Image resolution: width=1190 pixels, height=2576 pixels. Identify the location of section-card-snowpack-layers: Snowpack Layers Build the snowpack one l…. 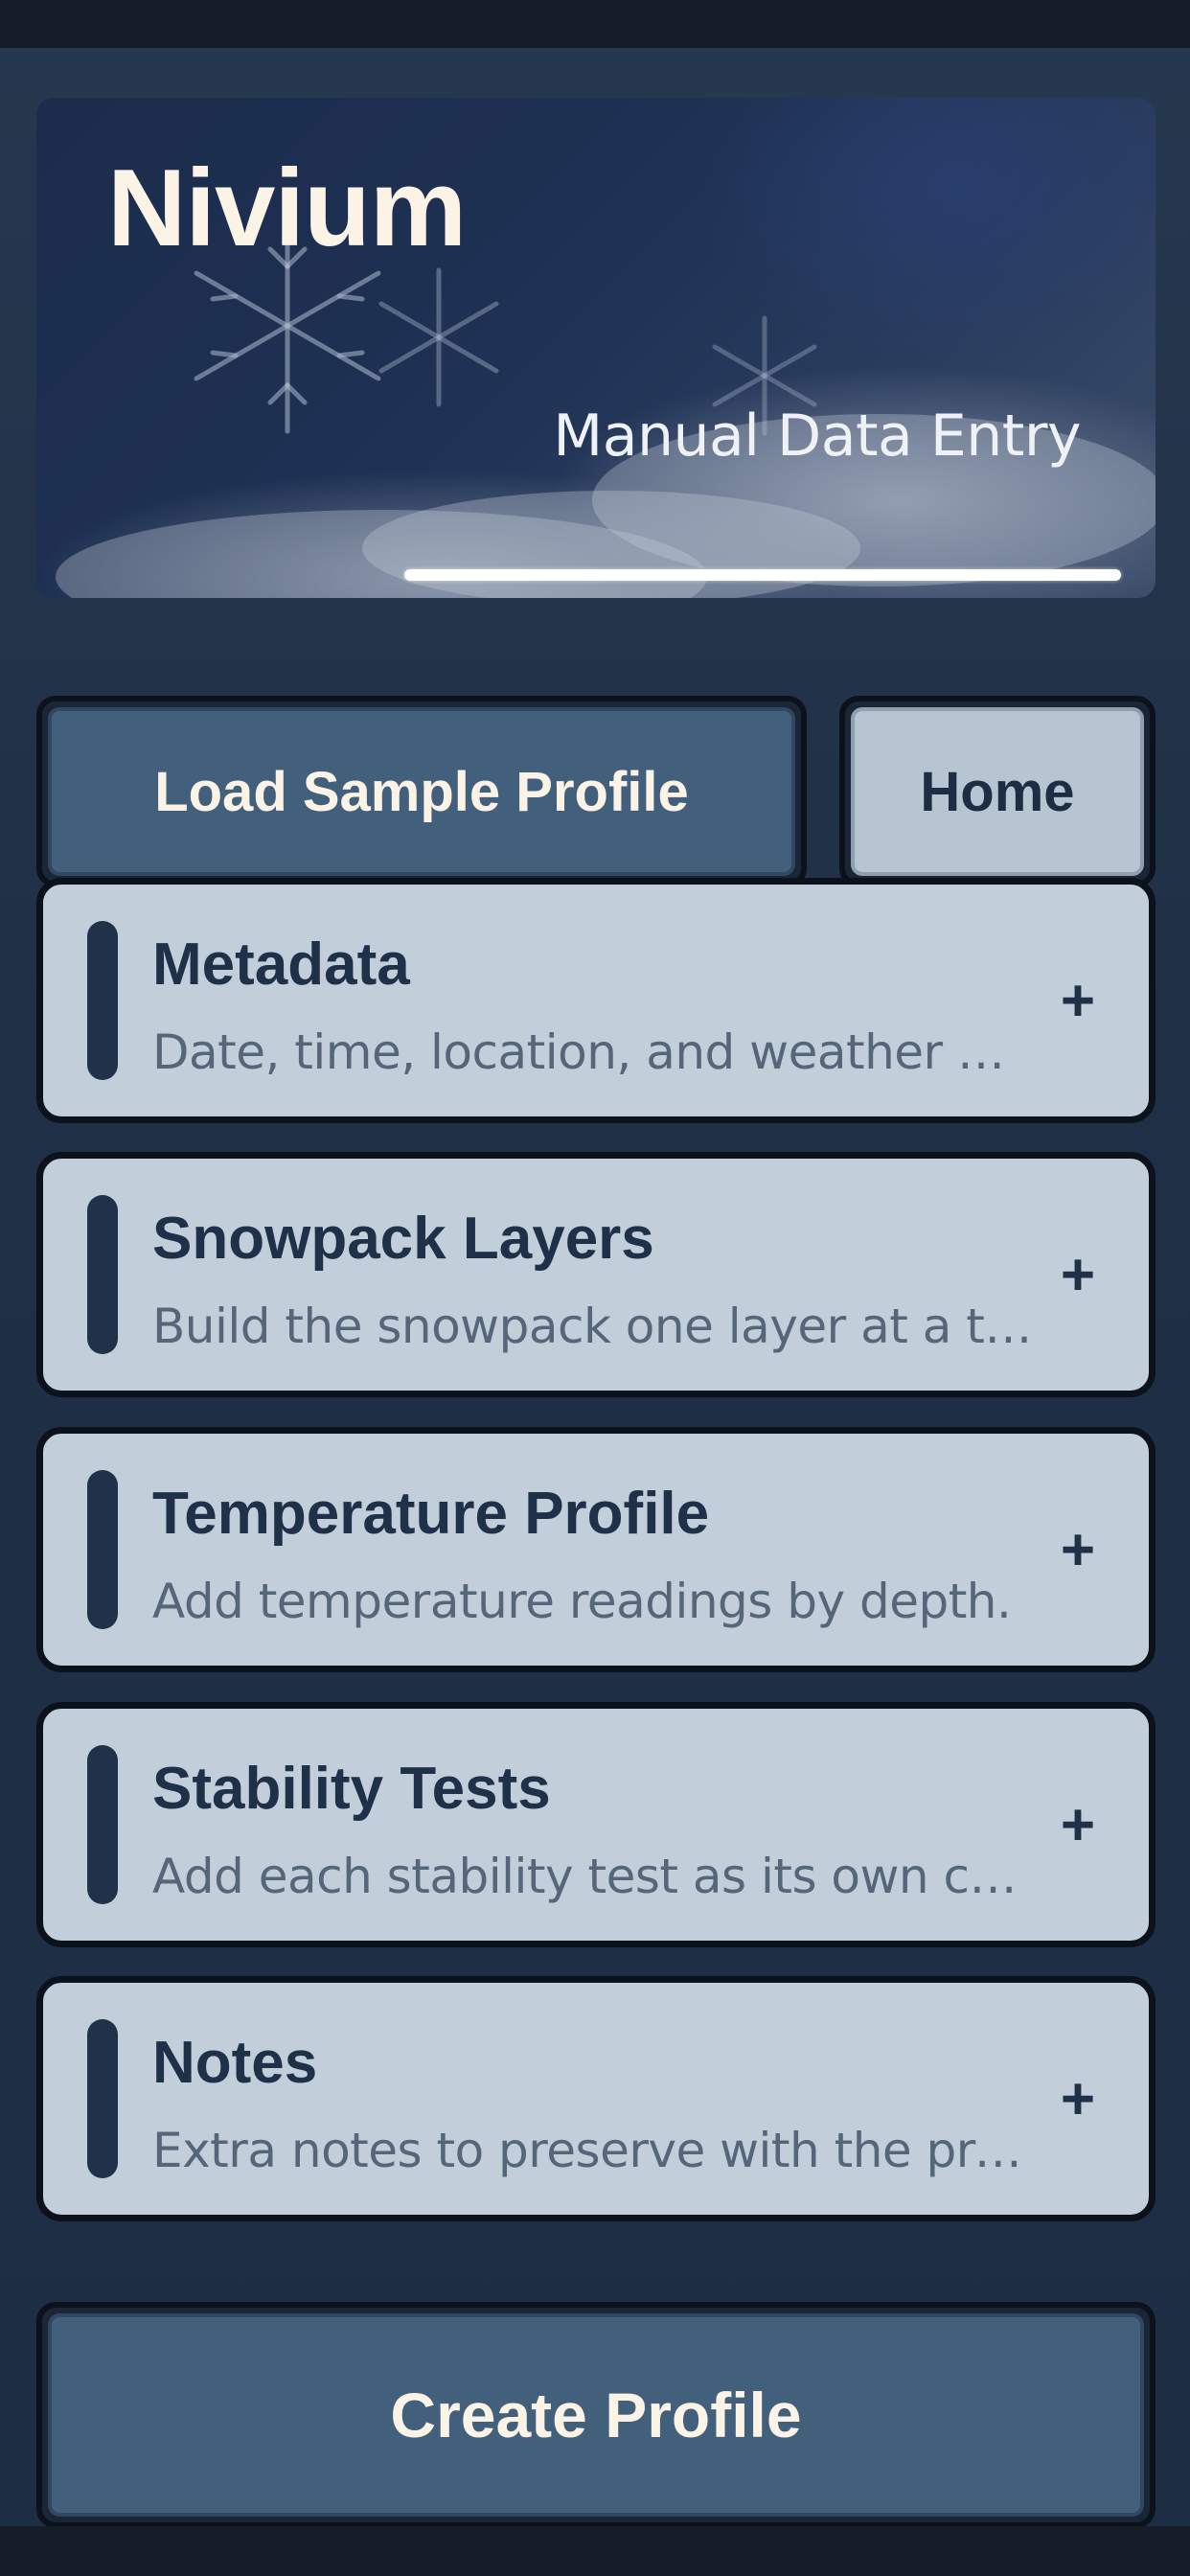
(596, 1274).